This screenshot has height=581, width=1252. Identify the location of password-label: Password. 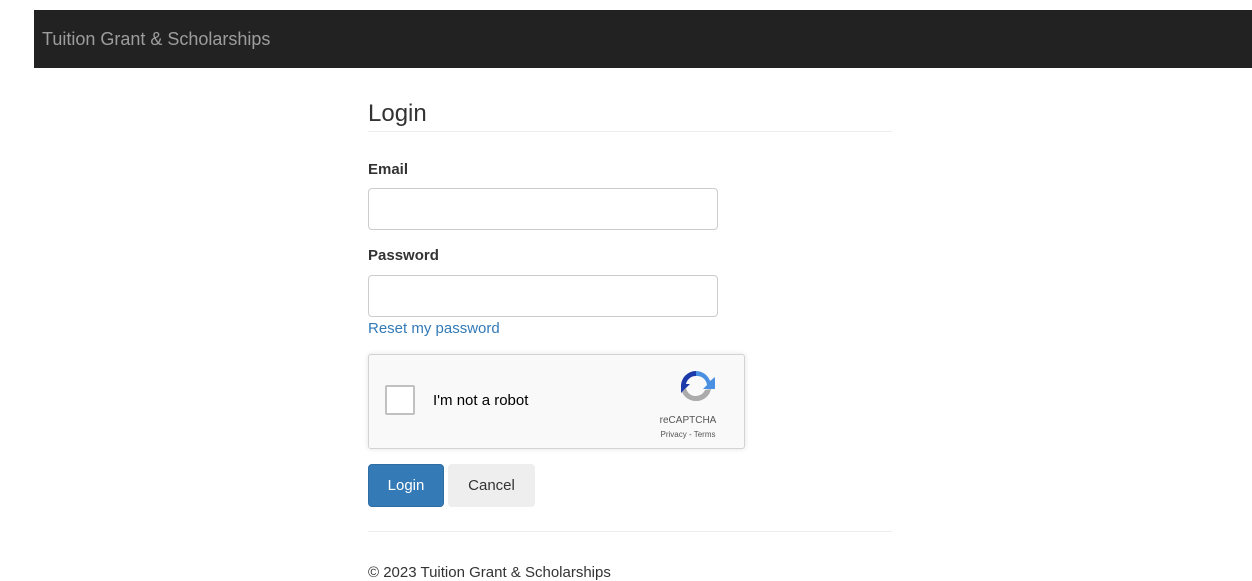
(403, 255).